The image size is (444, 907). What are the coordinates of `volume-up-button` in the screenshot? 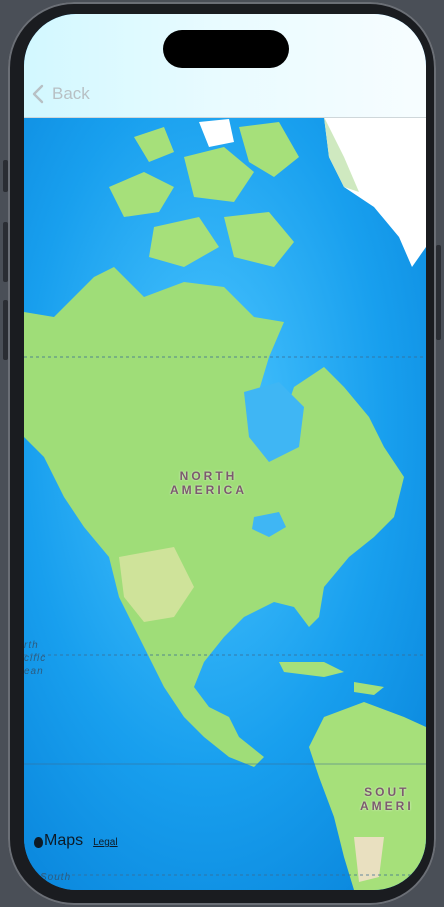 It's located at (5, 252).